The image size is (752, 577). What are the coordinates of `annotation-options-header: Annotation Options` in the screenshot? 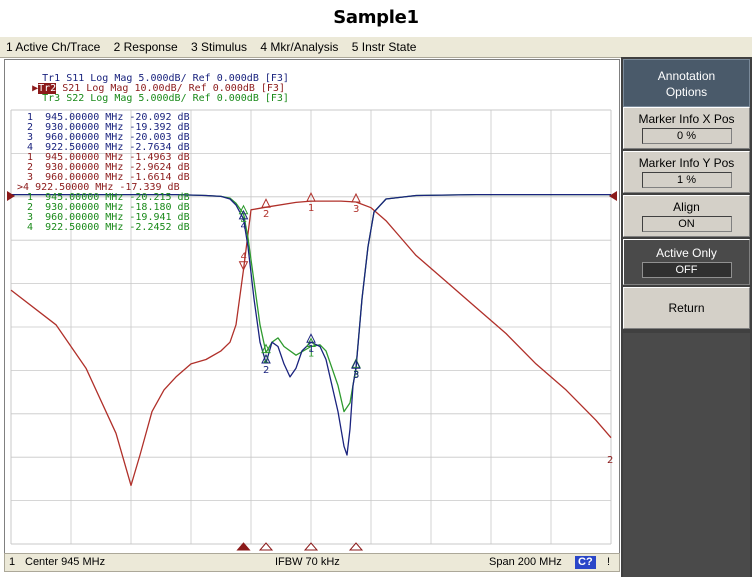 It's located at (686, 83).